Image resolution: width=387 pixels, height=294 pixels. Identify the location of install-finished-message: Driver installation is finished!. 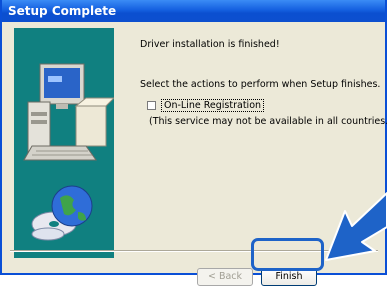
(210, 44).